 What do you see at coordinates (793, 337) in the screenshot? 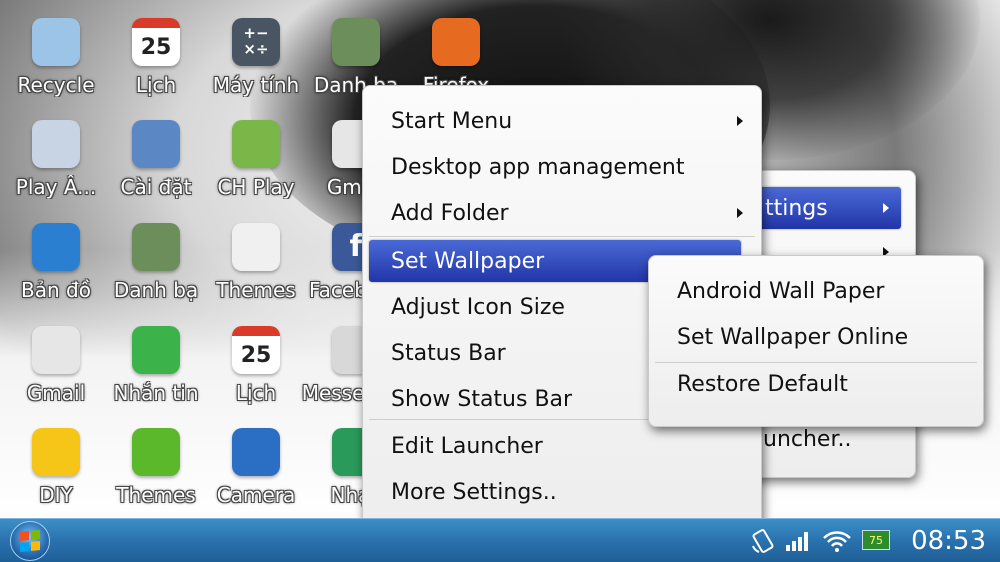
I see `submenu-item-label: Set Wallpaper Online` at bounding box center [793, 337].